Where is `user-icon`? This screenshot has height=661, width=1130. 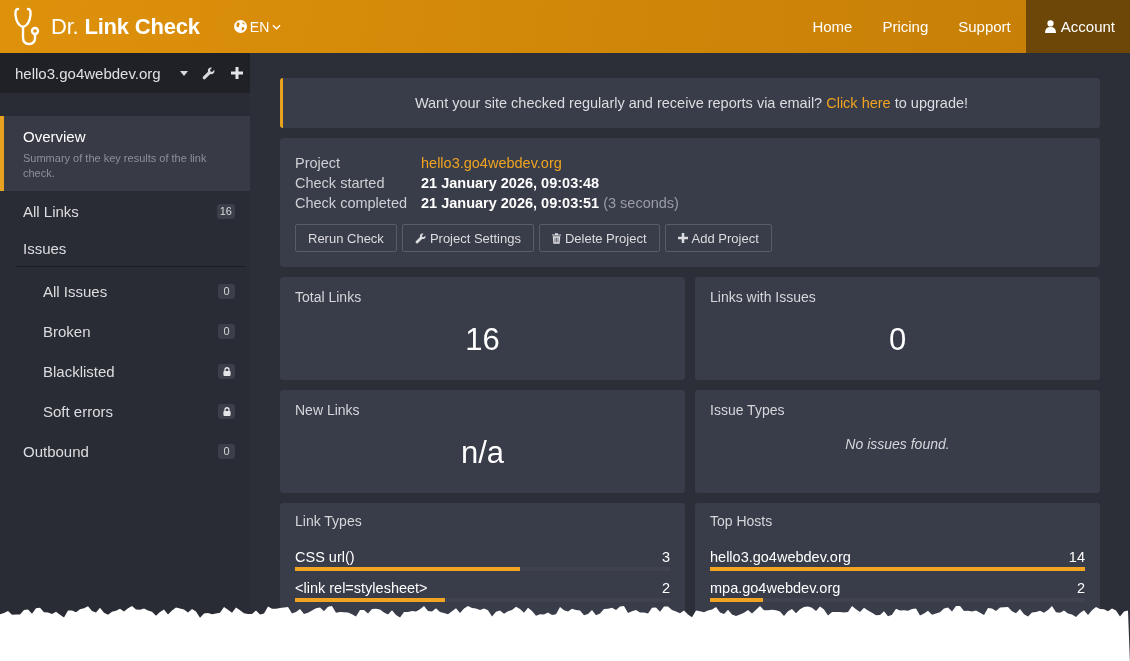 user-icon is located at coordinates (1050, 26).